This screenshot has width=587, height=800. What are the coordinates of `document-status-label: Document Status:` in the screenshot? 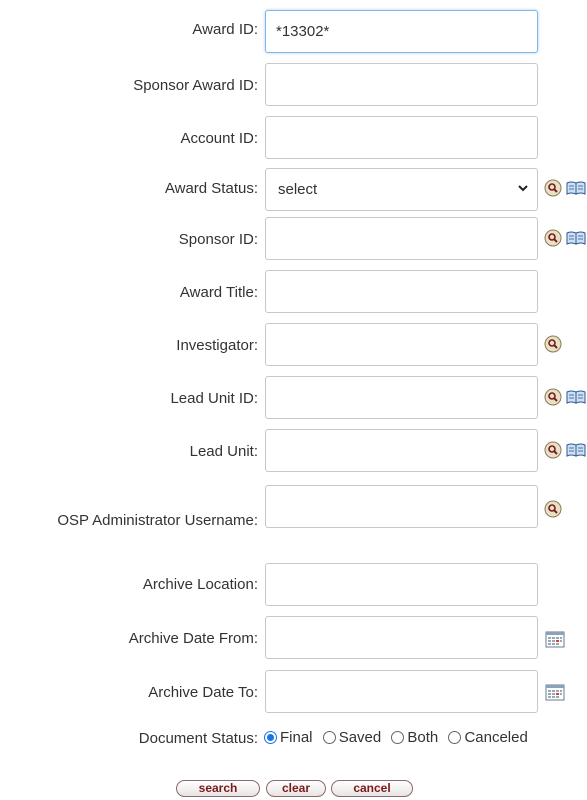 It's located at (198, 738).